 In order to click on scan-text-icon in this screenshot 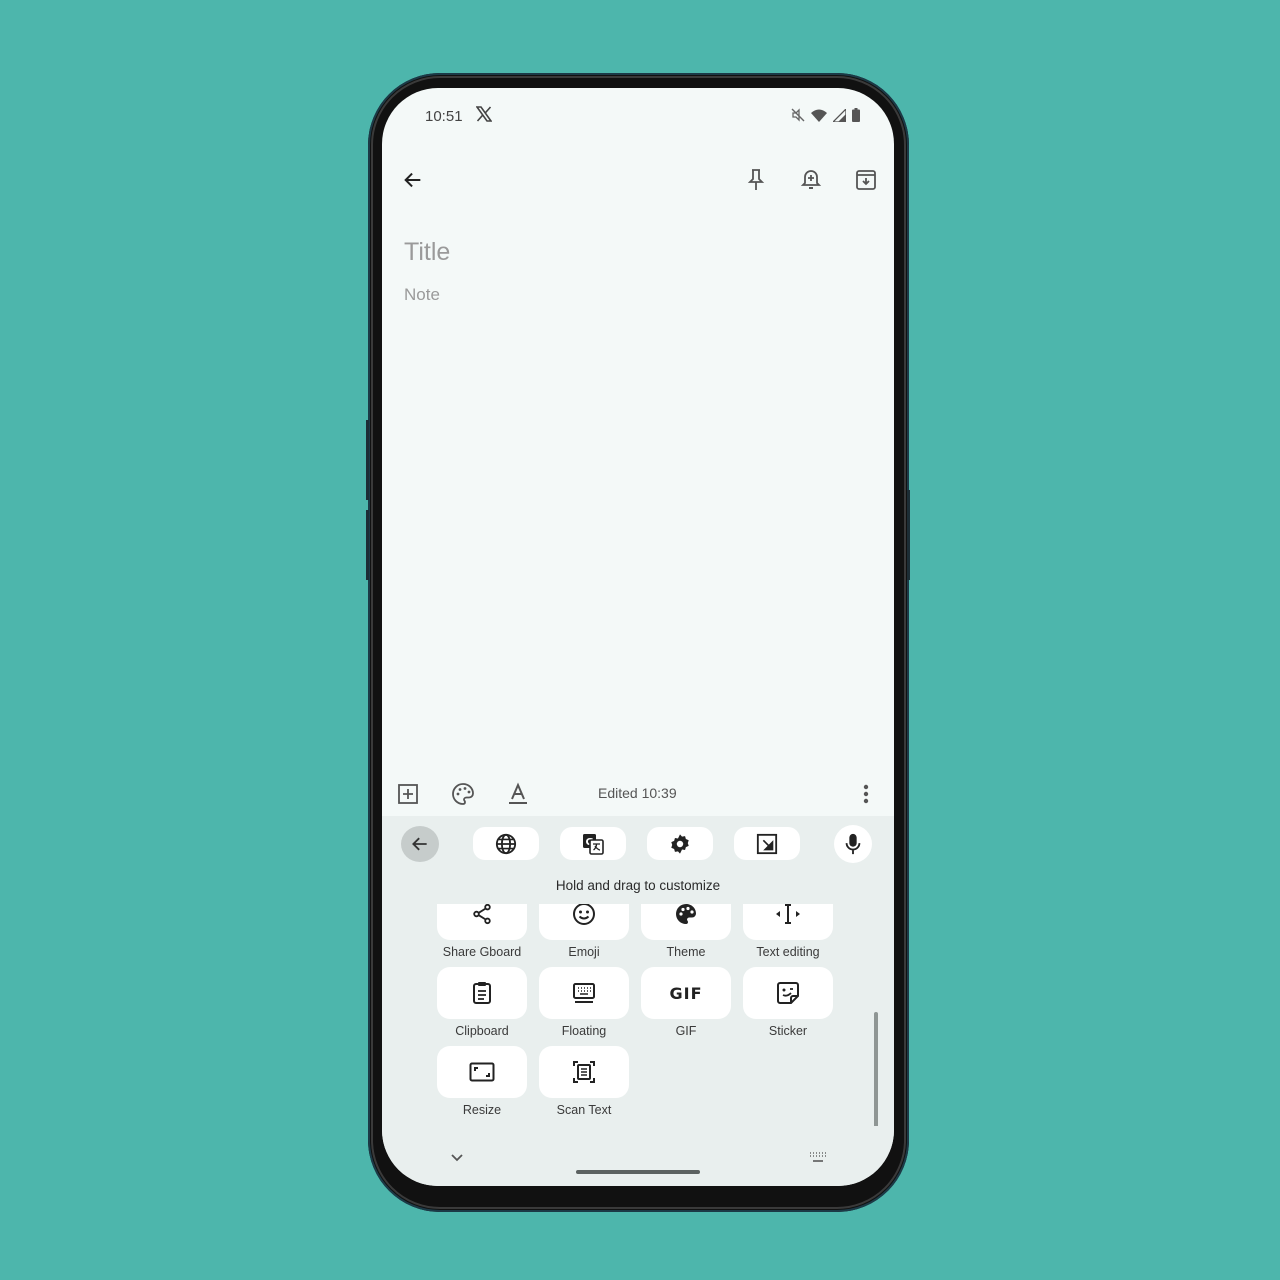, I will do `click(584, 1072)`.